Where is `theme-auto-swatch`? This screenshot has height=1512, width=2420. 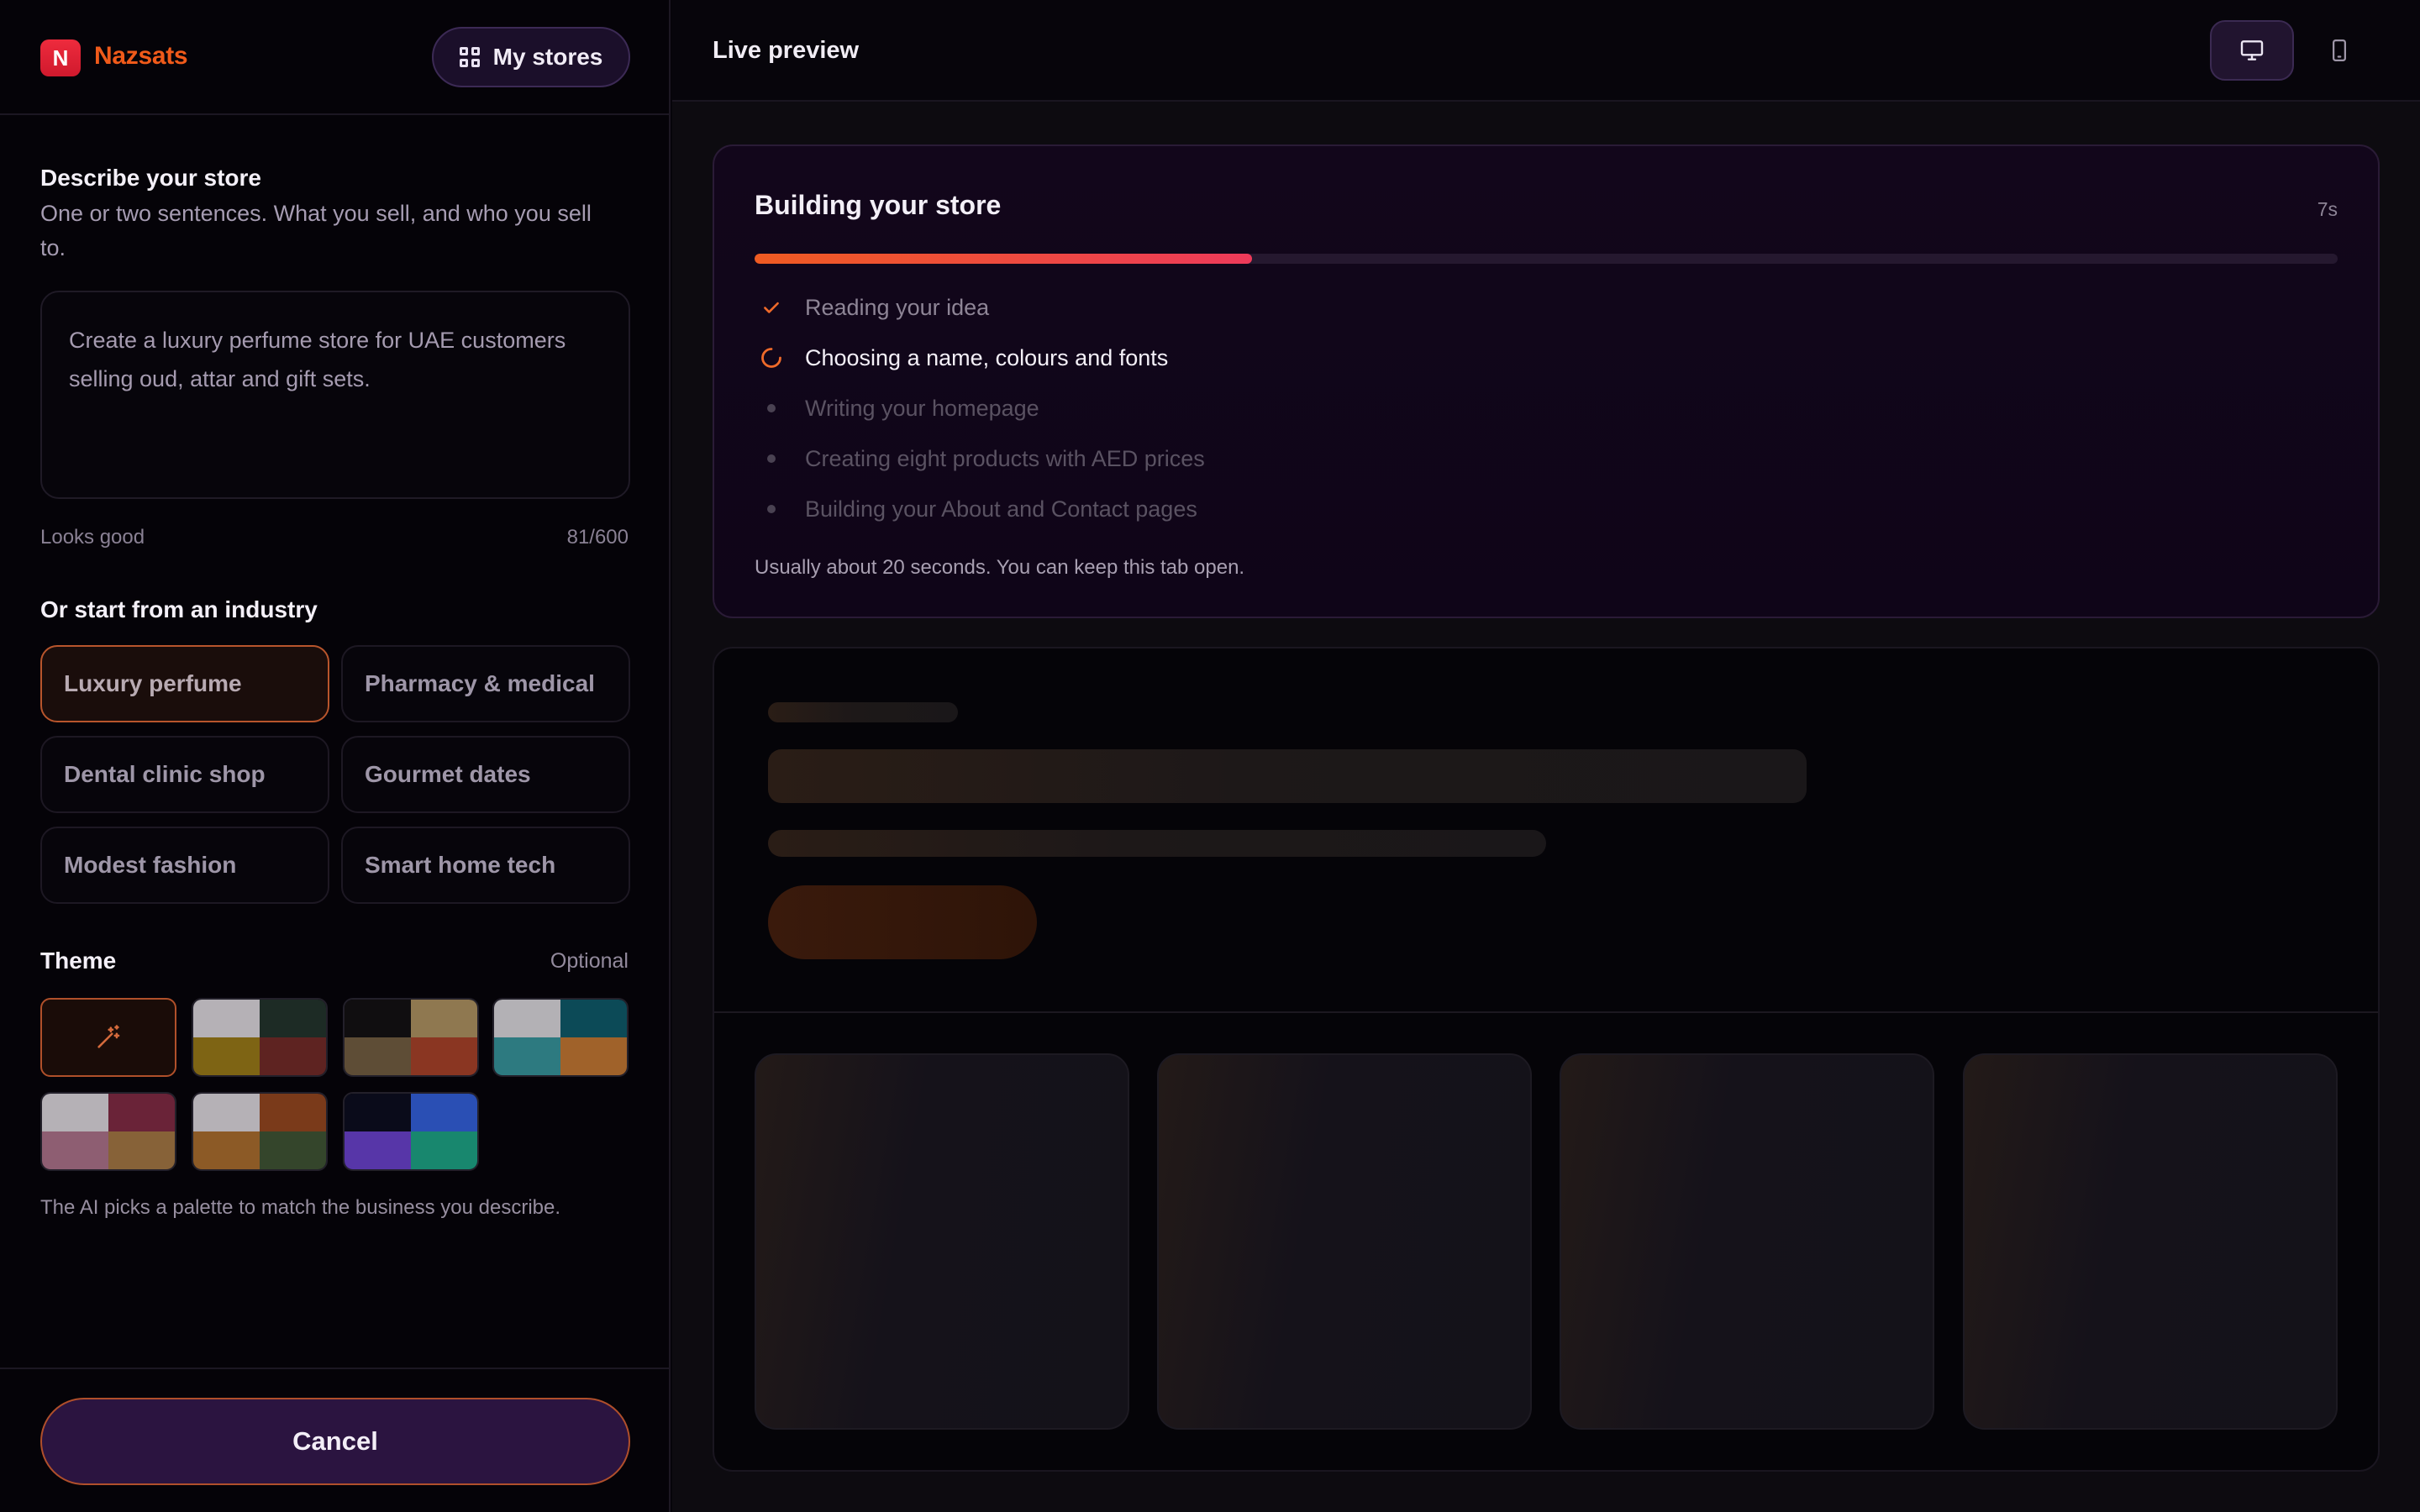
theme-auto-swatch is located at coordinates (108, 1037).